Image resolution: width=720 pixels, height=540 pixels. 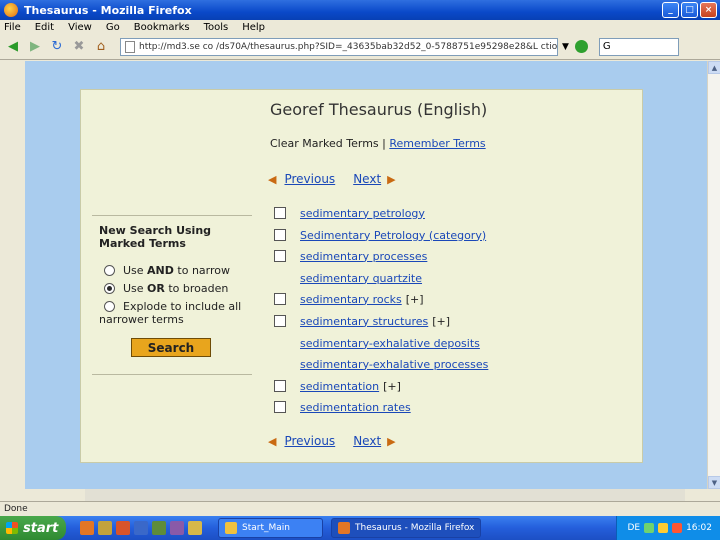 What do you see at coordinates (663, 528) in the screenshot?
I see `volume-icon` at bounding box center [663, 528].